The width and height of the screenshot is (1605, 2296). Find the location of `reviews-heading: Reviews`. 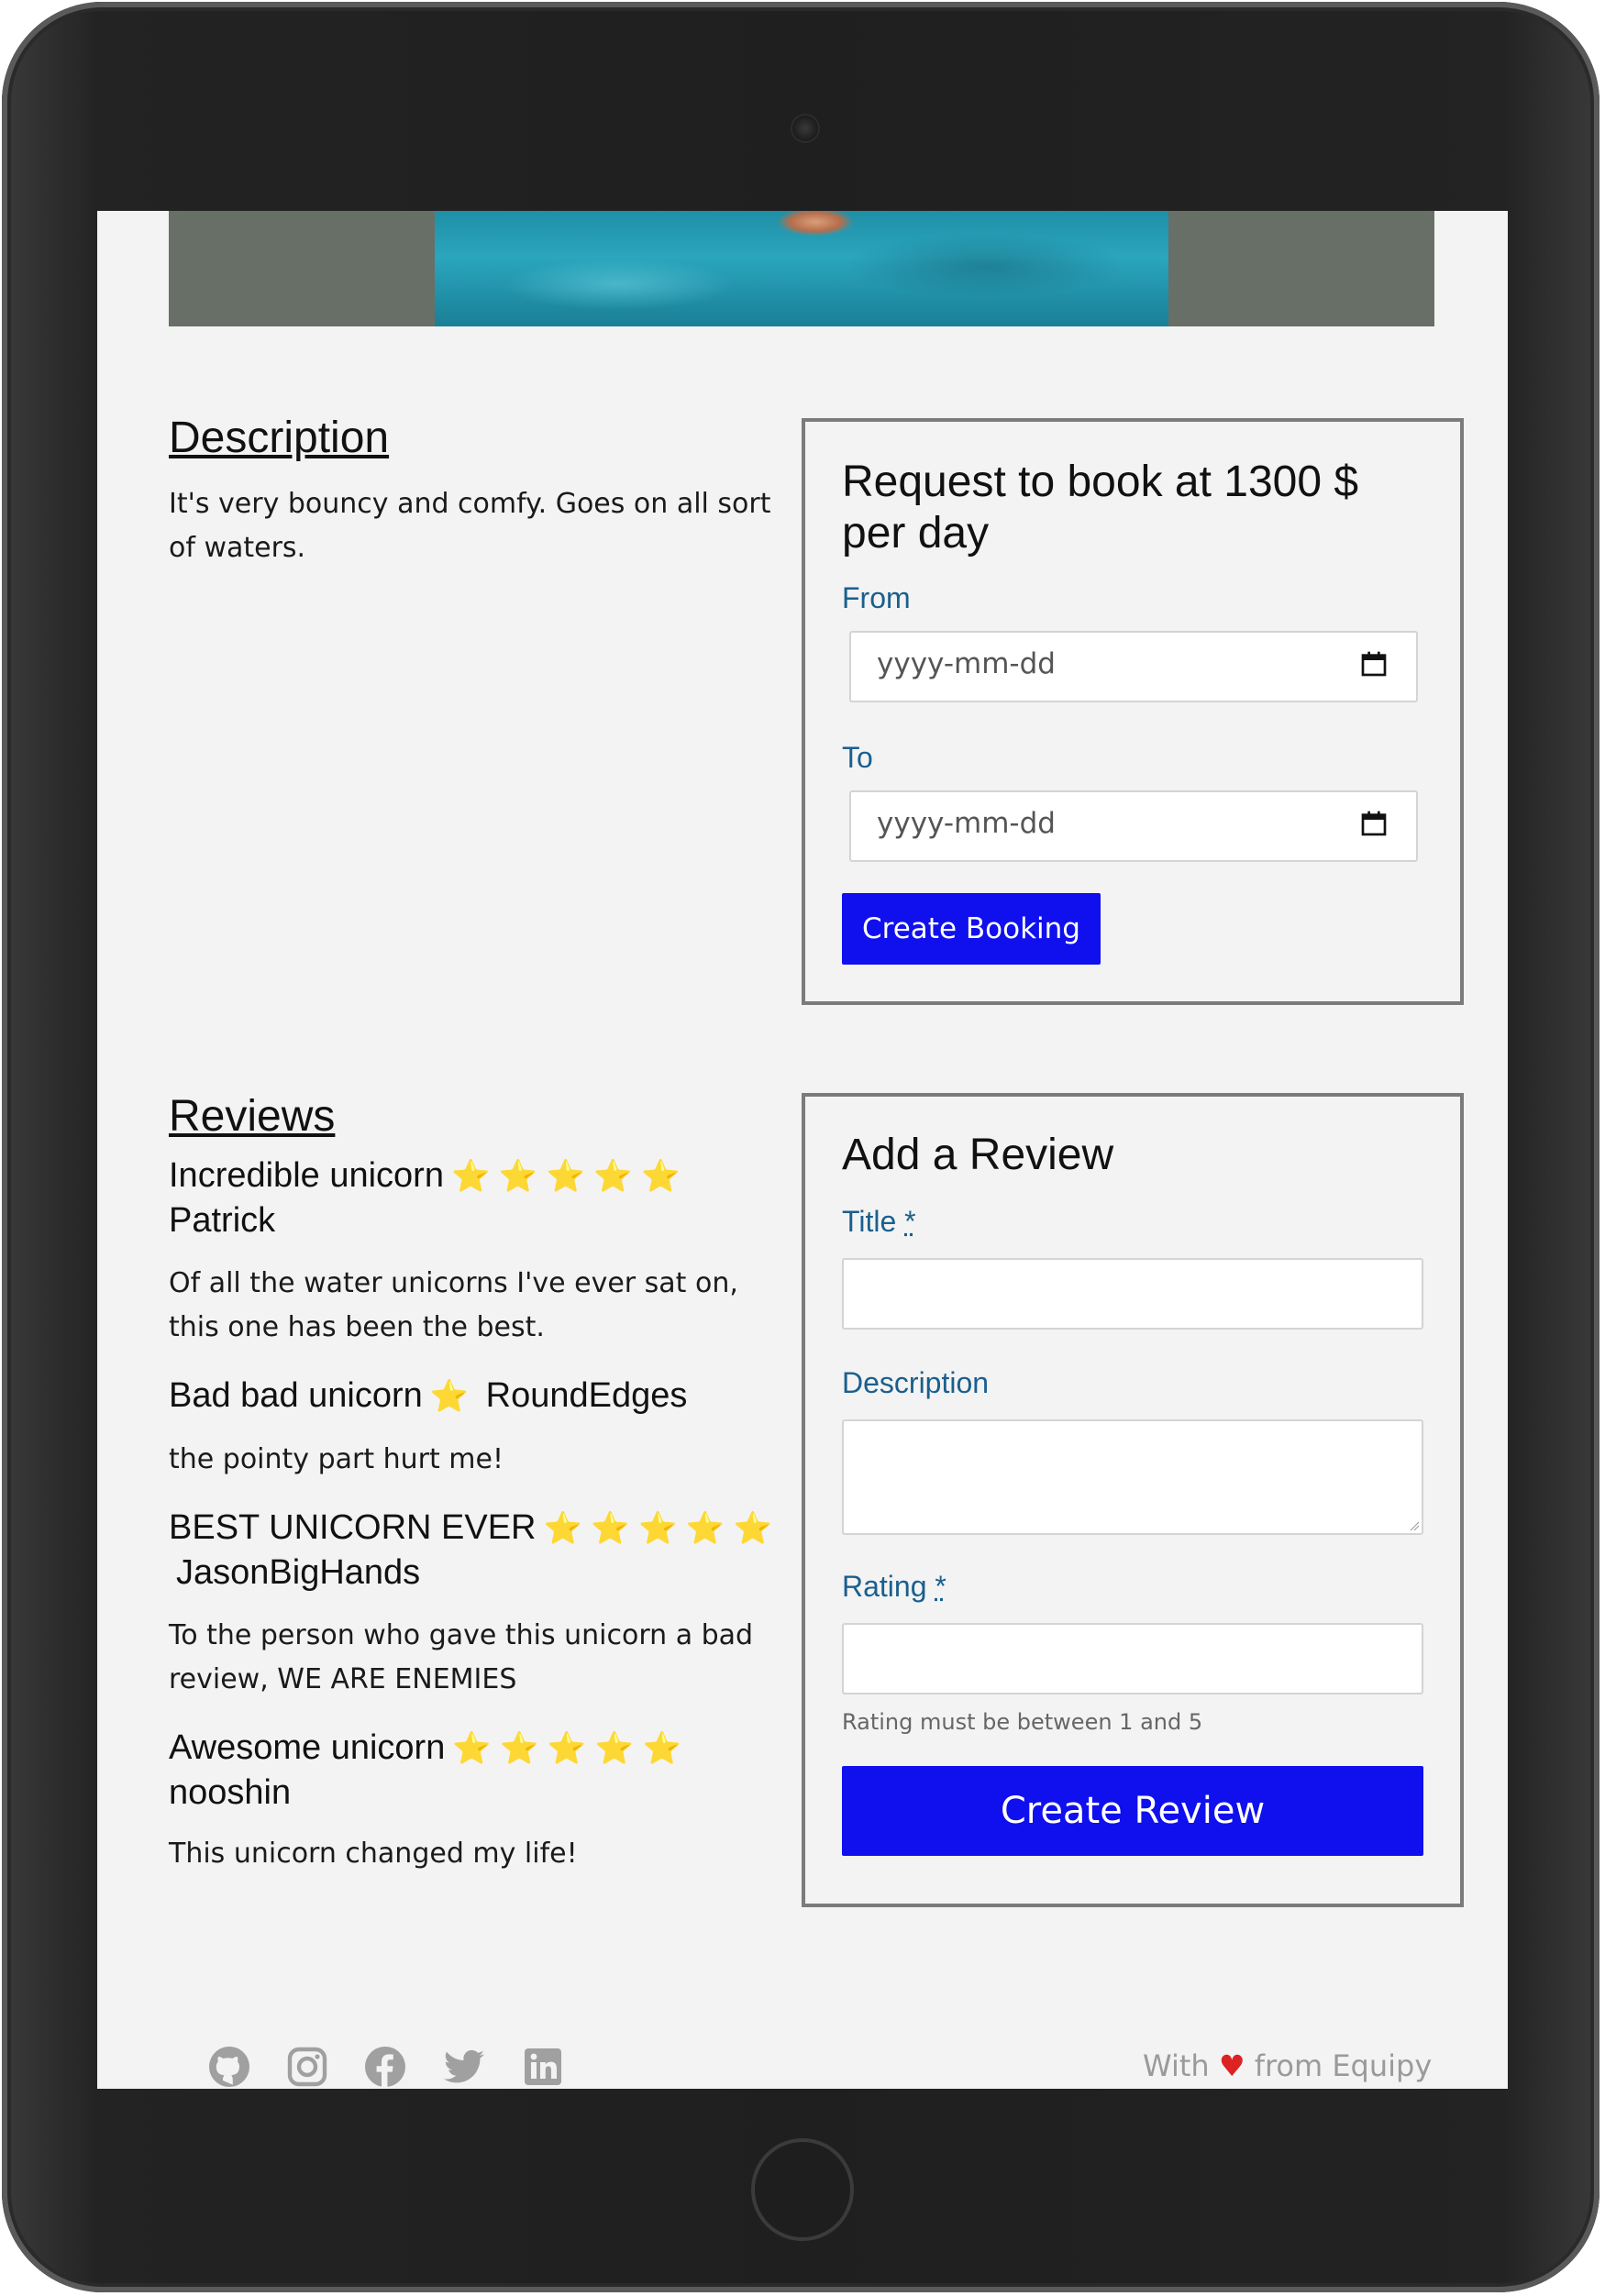

reviews-heading: Reviews is located at coordinates (252, 1116).